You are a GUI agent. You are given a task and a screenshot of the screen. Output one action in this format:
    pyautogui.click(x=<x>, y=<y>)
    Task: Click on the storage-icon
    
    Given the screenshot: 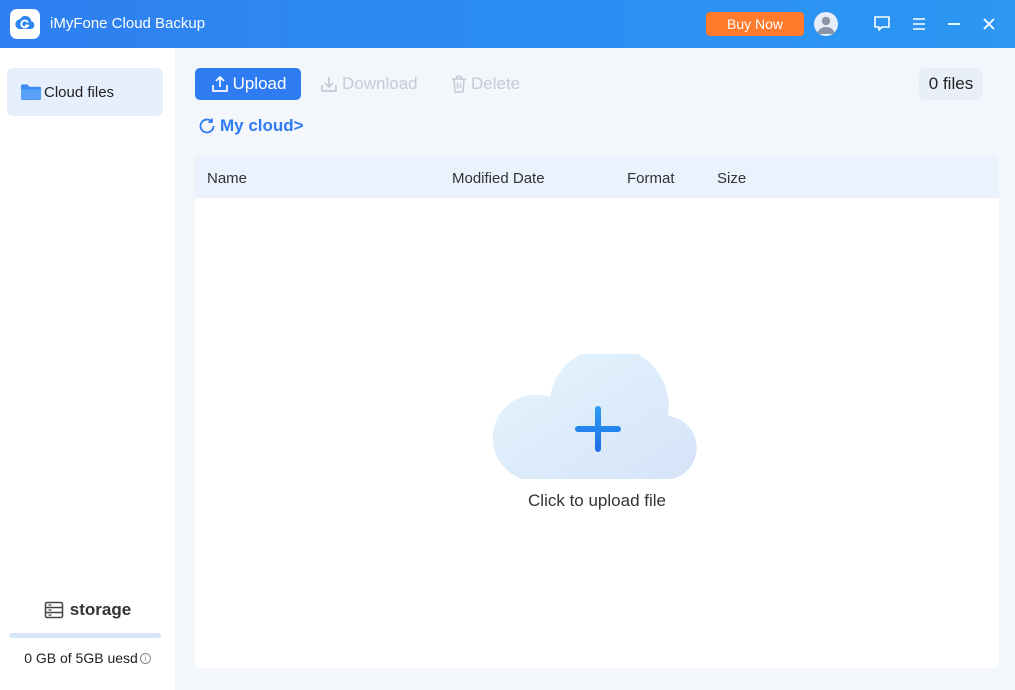 What is the action you would take?
    pyautogui.click(x=54, y=610)
    